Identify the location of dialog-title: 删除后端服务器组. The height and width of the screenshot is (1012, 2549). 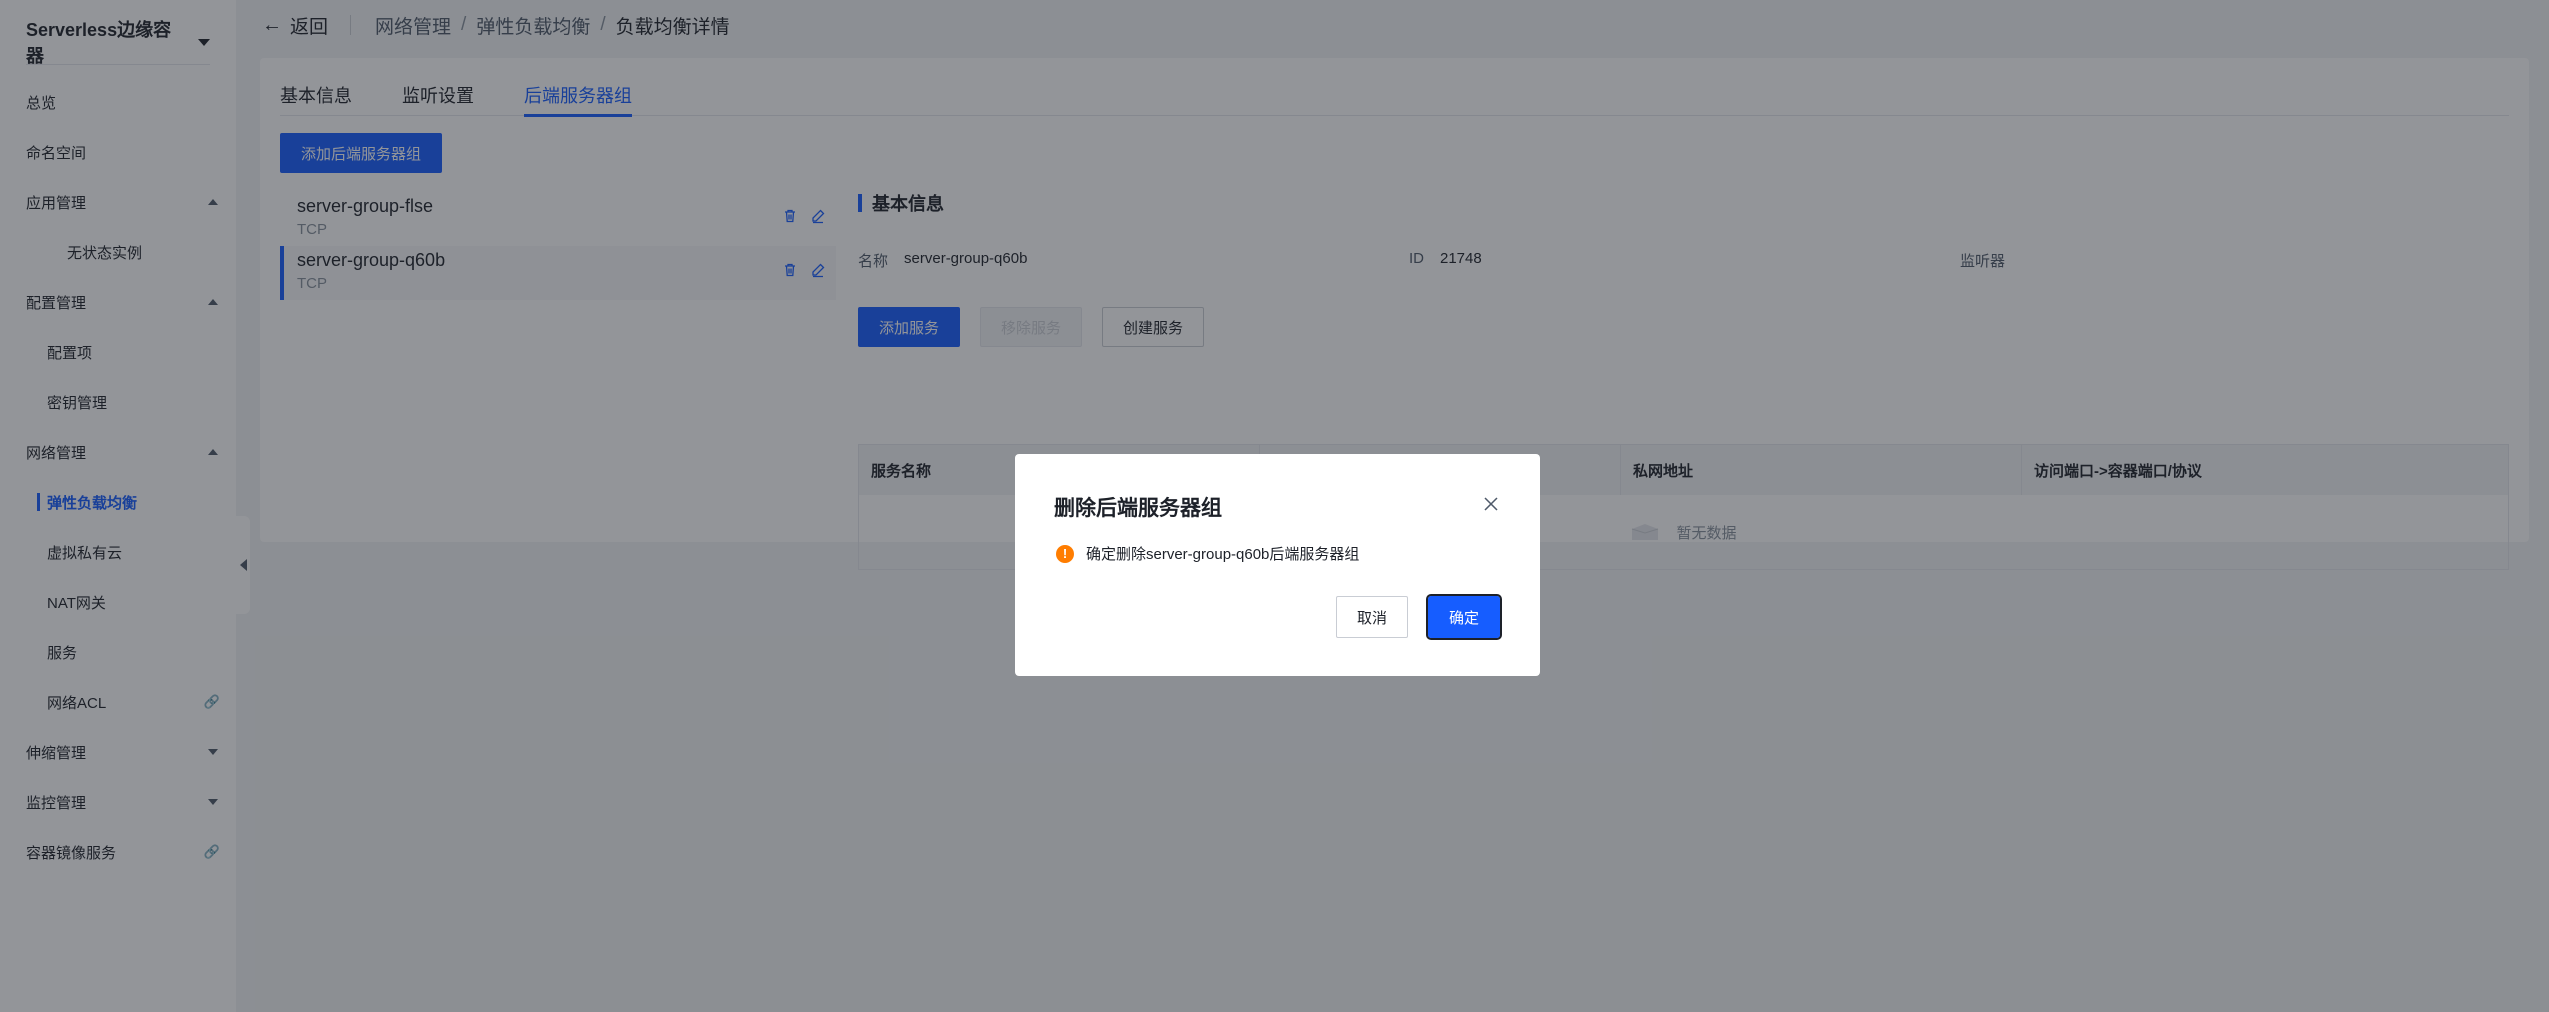
(1138, 508).